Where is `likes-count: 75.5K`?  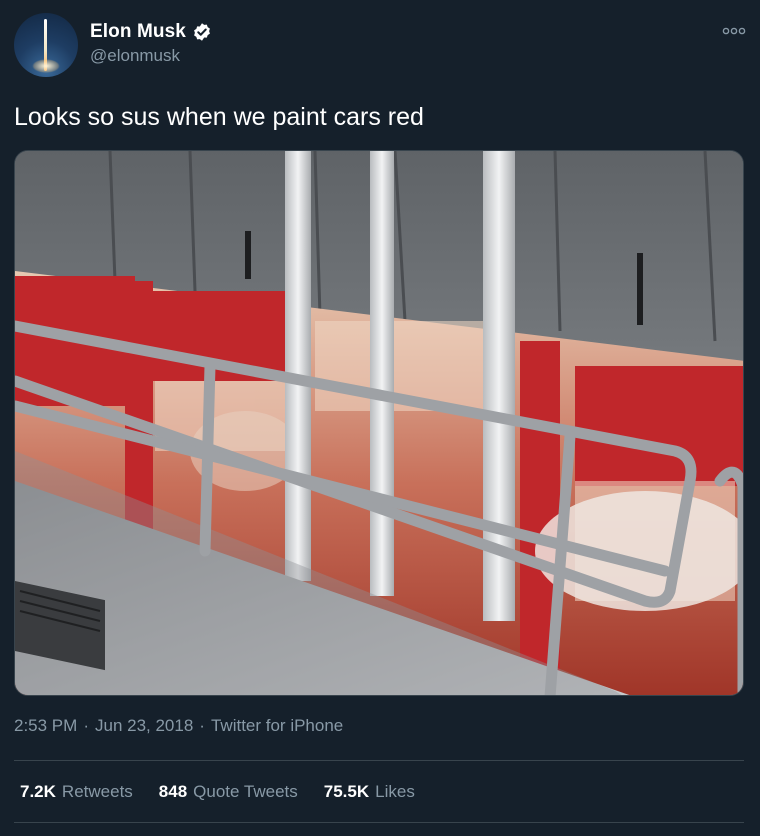
likes-count: 75.5K is located at coordinates (346, 791).